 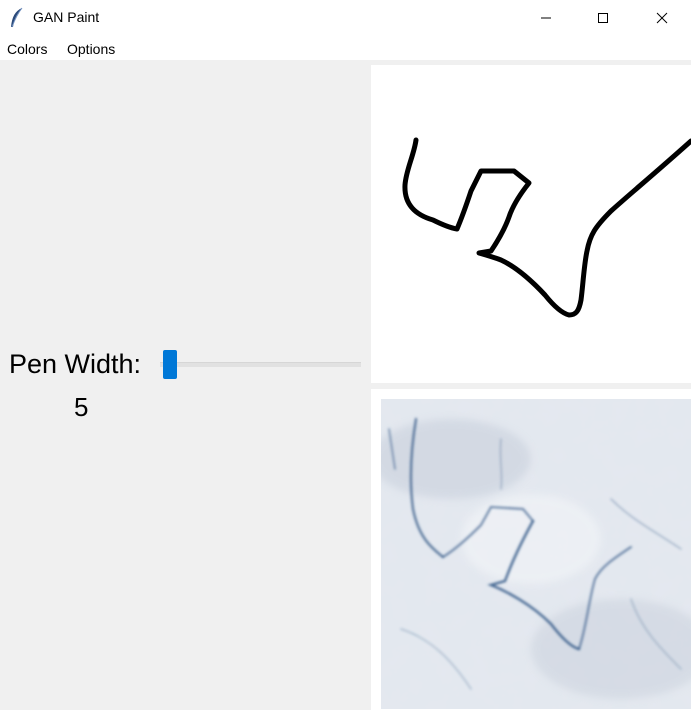 I want to click on menu-bar: Colors Options, so click(x=345, y=48).